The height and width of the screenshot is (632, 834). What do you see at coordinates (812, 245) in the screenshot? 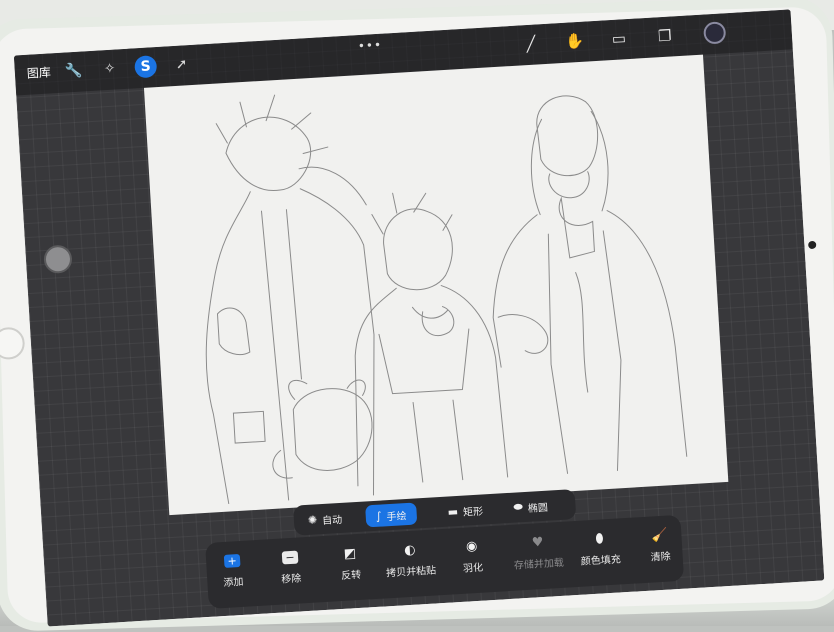
I see `front-camera` at bounding box center [812, 245].